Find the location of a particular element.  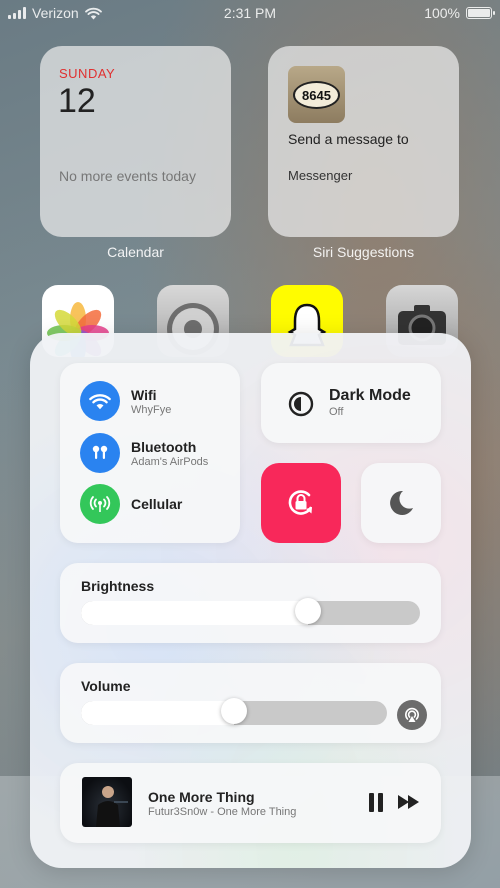

wifi-label: Wifi is located at coordinates (144, 394).